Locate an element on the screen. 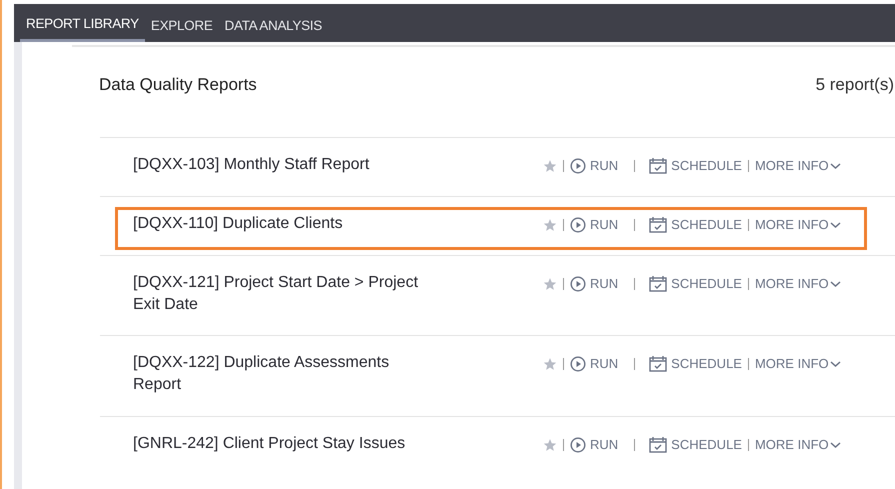  report-count: 5 report(s) is located at coordinates (855, 85).